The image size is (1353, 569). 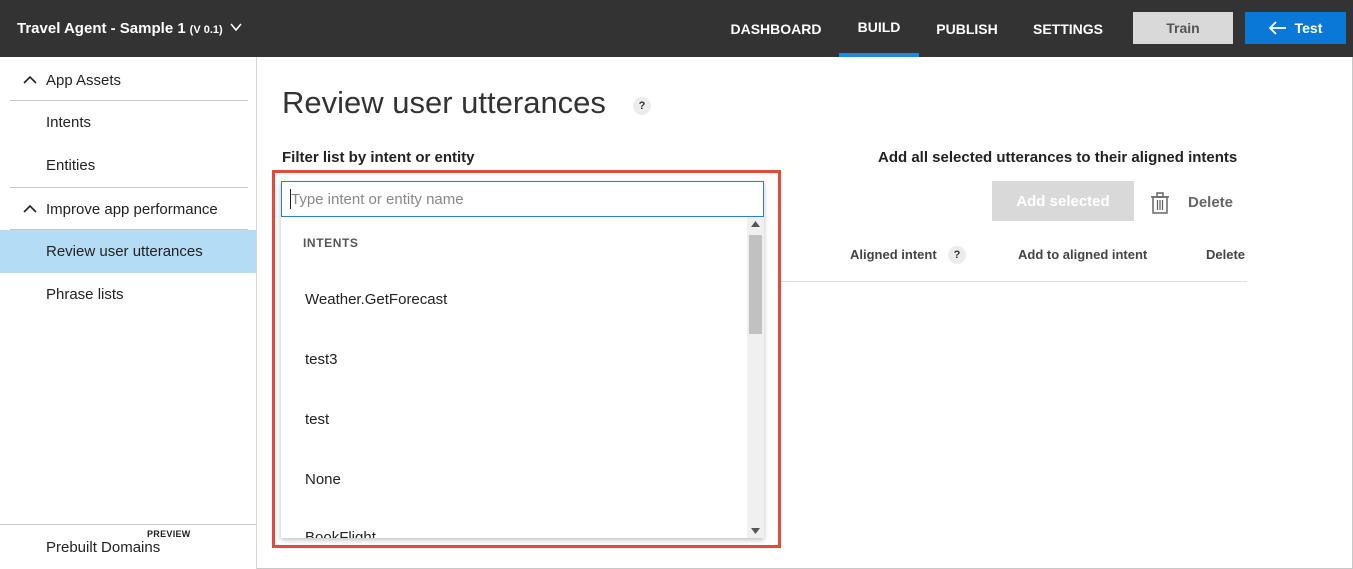 What do you see at coordinates (1210, 202) in the screenshot?
I see `delete-button: Delete` at bounding box center [1210, 202].